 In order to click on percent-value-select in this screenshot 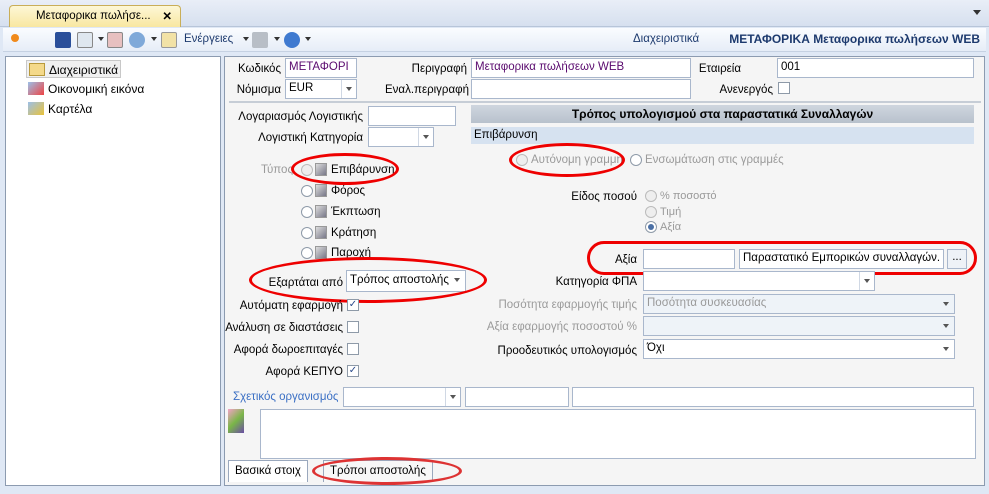, I will do `click(799, 326)`.